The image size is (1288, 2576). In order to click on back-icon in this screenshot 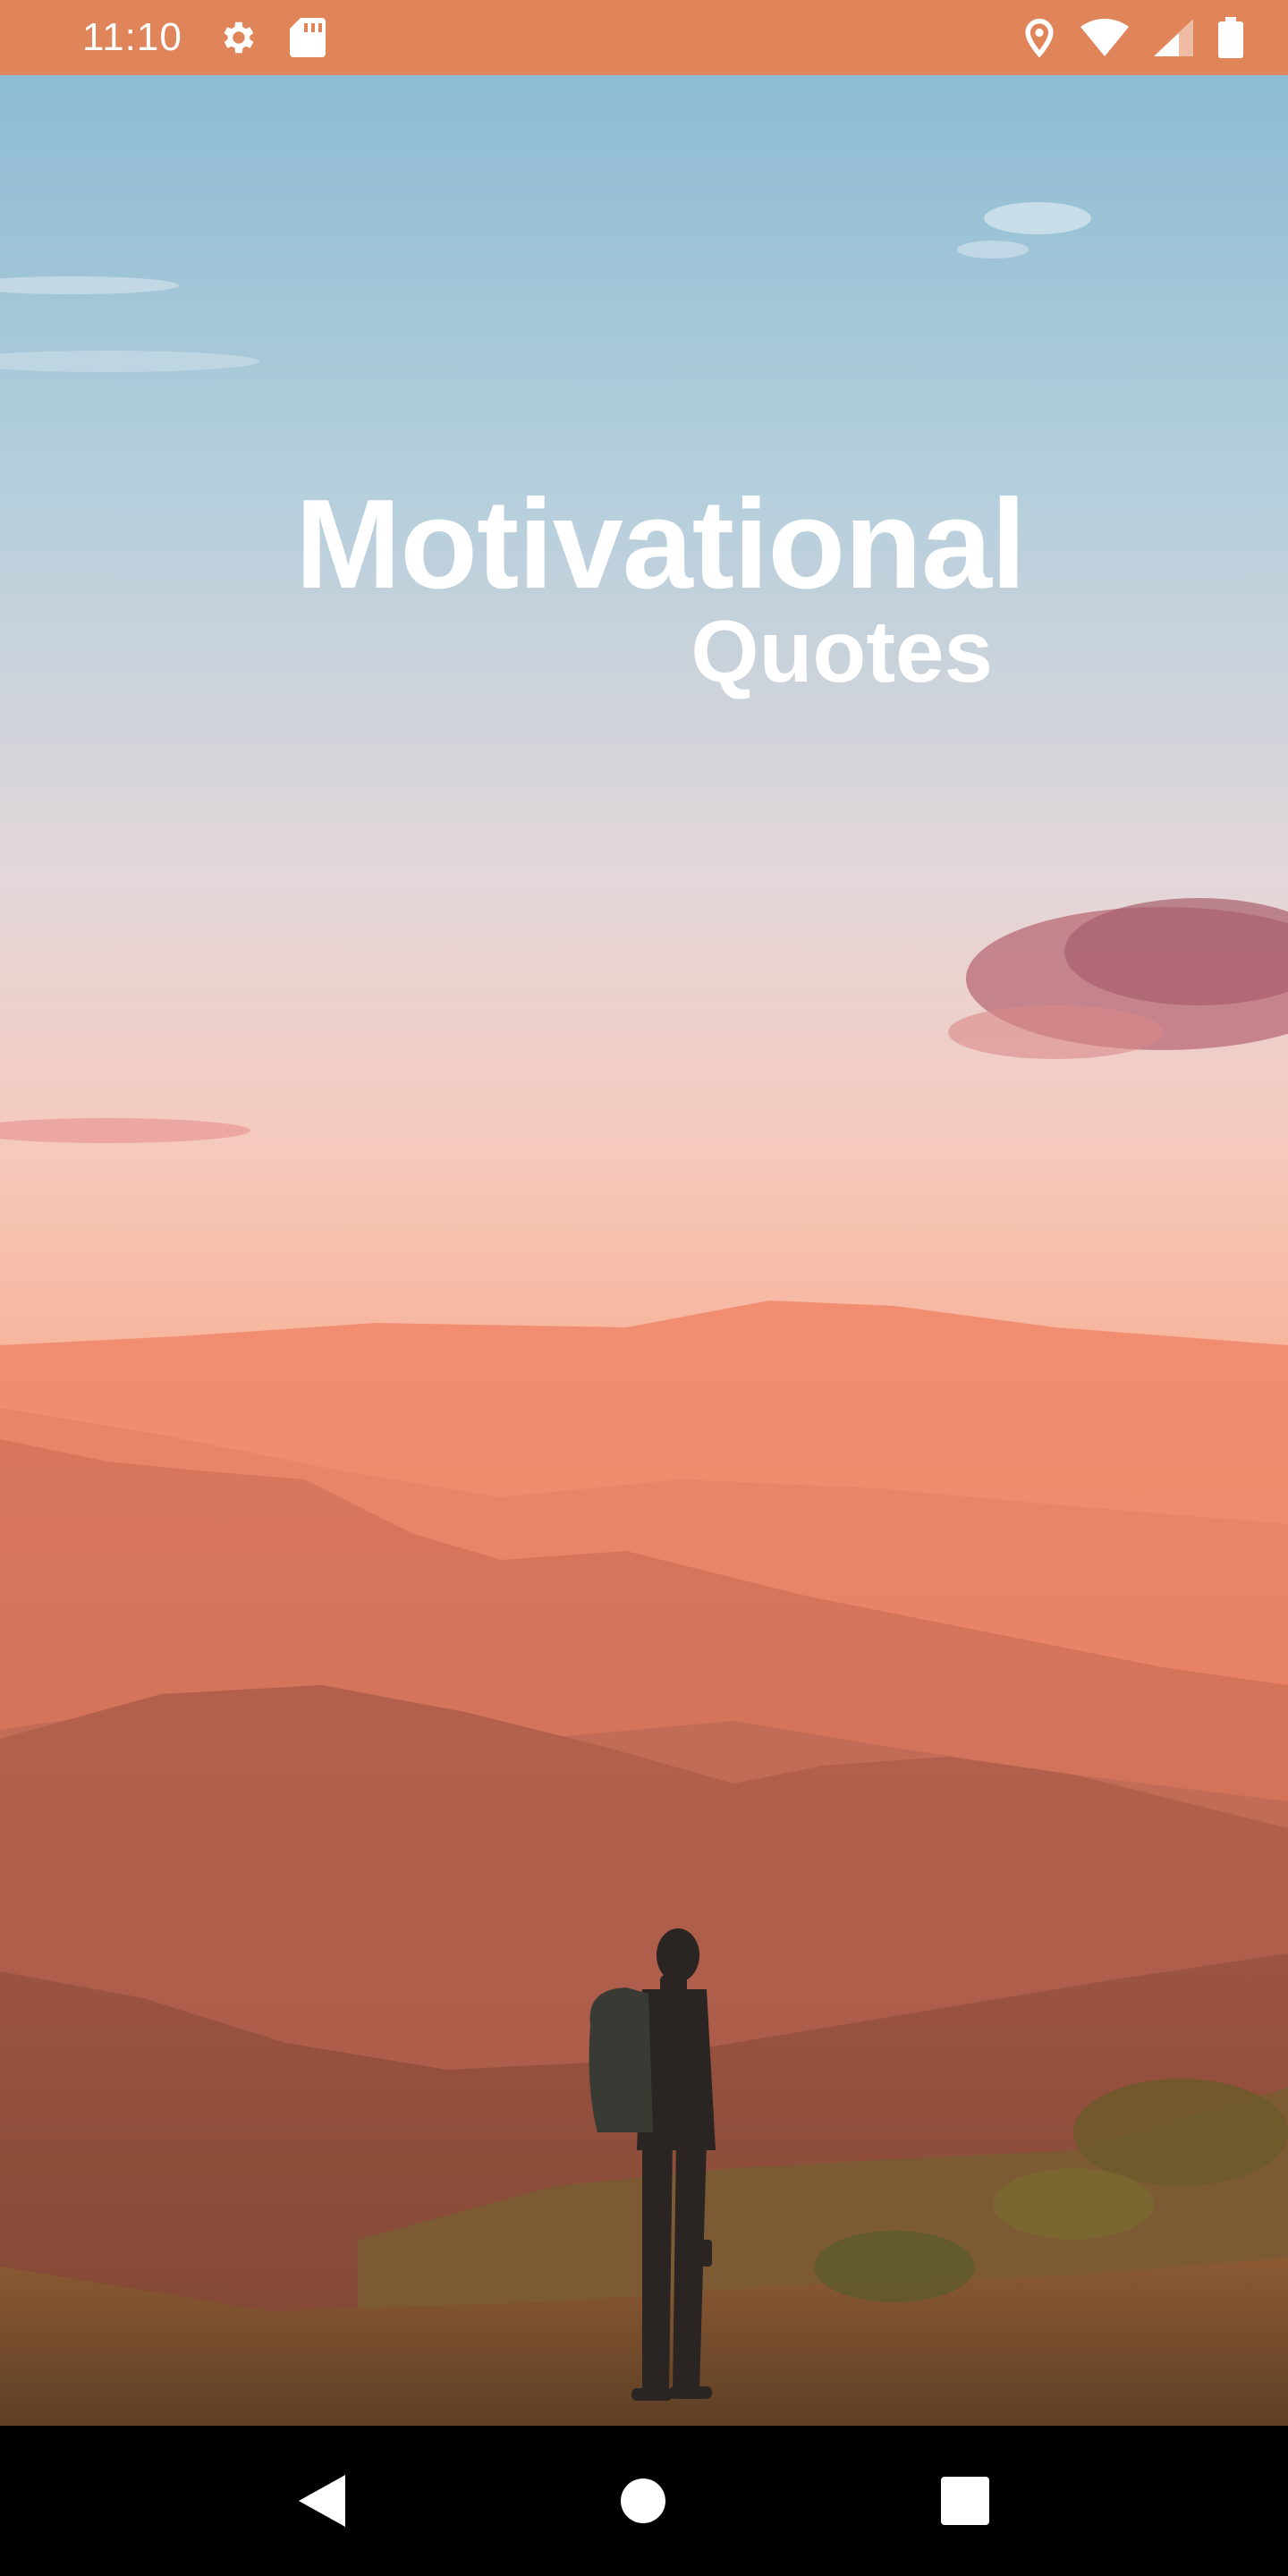, I will do `click(322, 2501)`.